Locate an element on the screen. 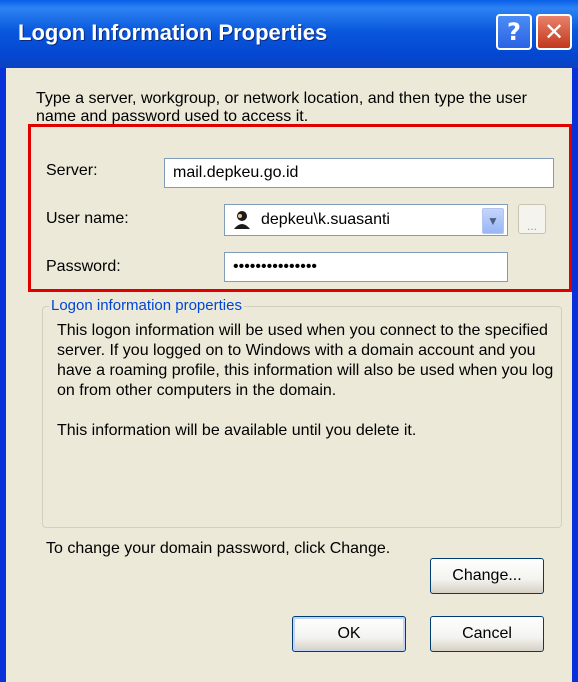 The height and width of the screenshot is (682, 578). server-label: Server: is located at coordinates (72, 171).